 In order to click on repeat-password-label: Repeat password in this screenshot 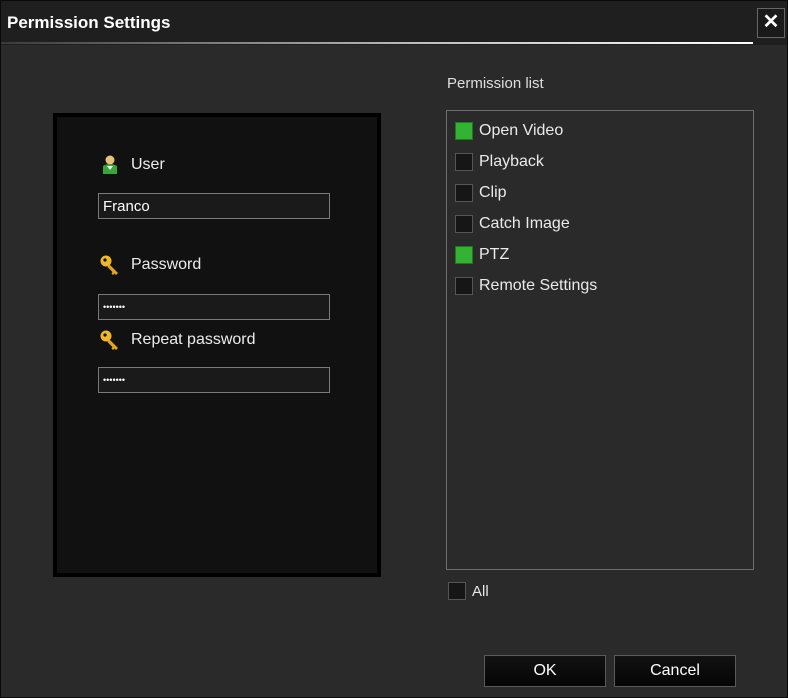, I will do `click(193, 339)`.